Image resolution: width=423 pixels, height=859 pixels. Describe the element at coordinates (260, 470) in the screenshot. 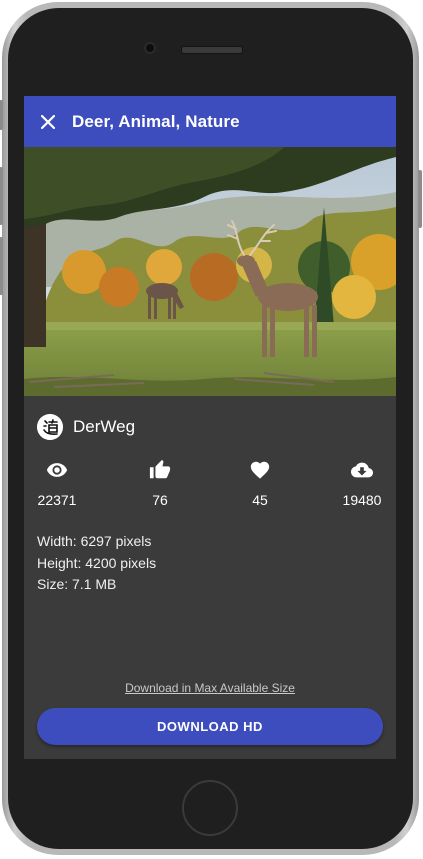

I see `heart-icon` at that location.